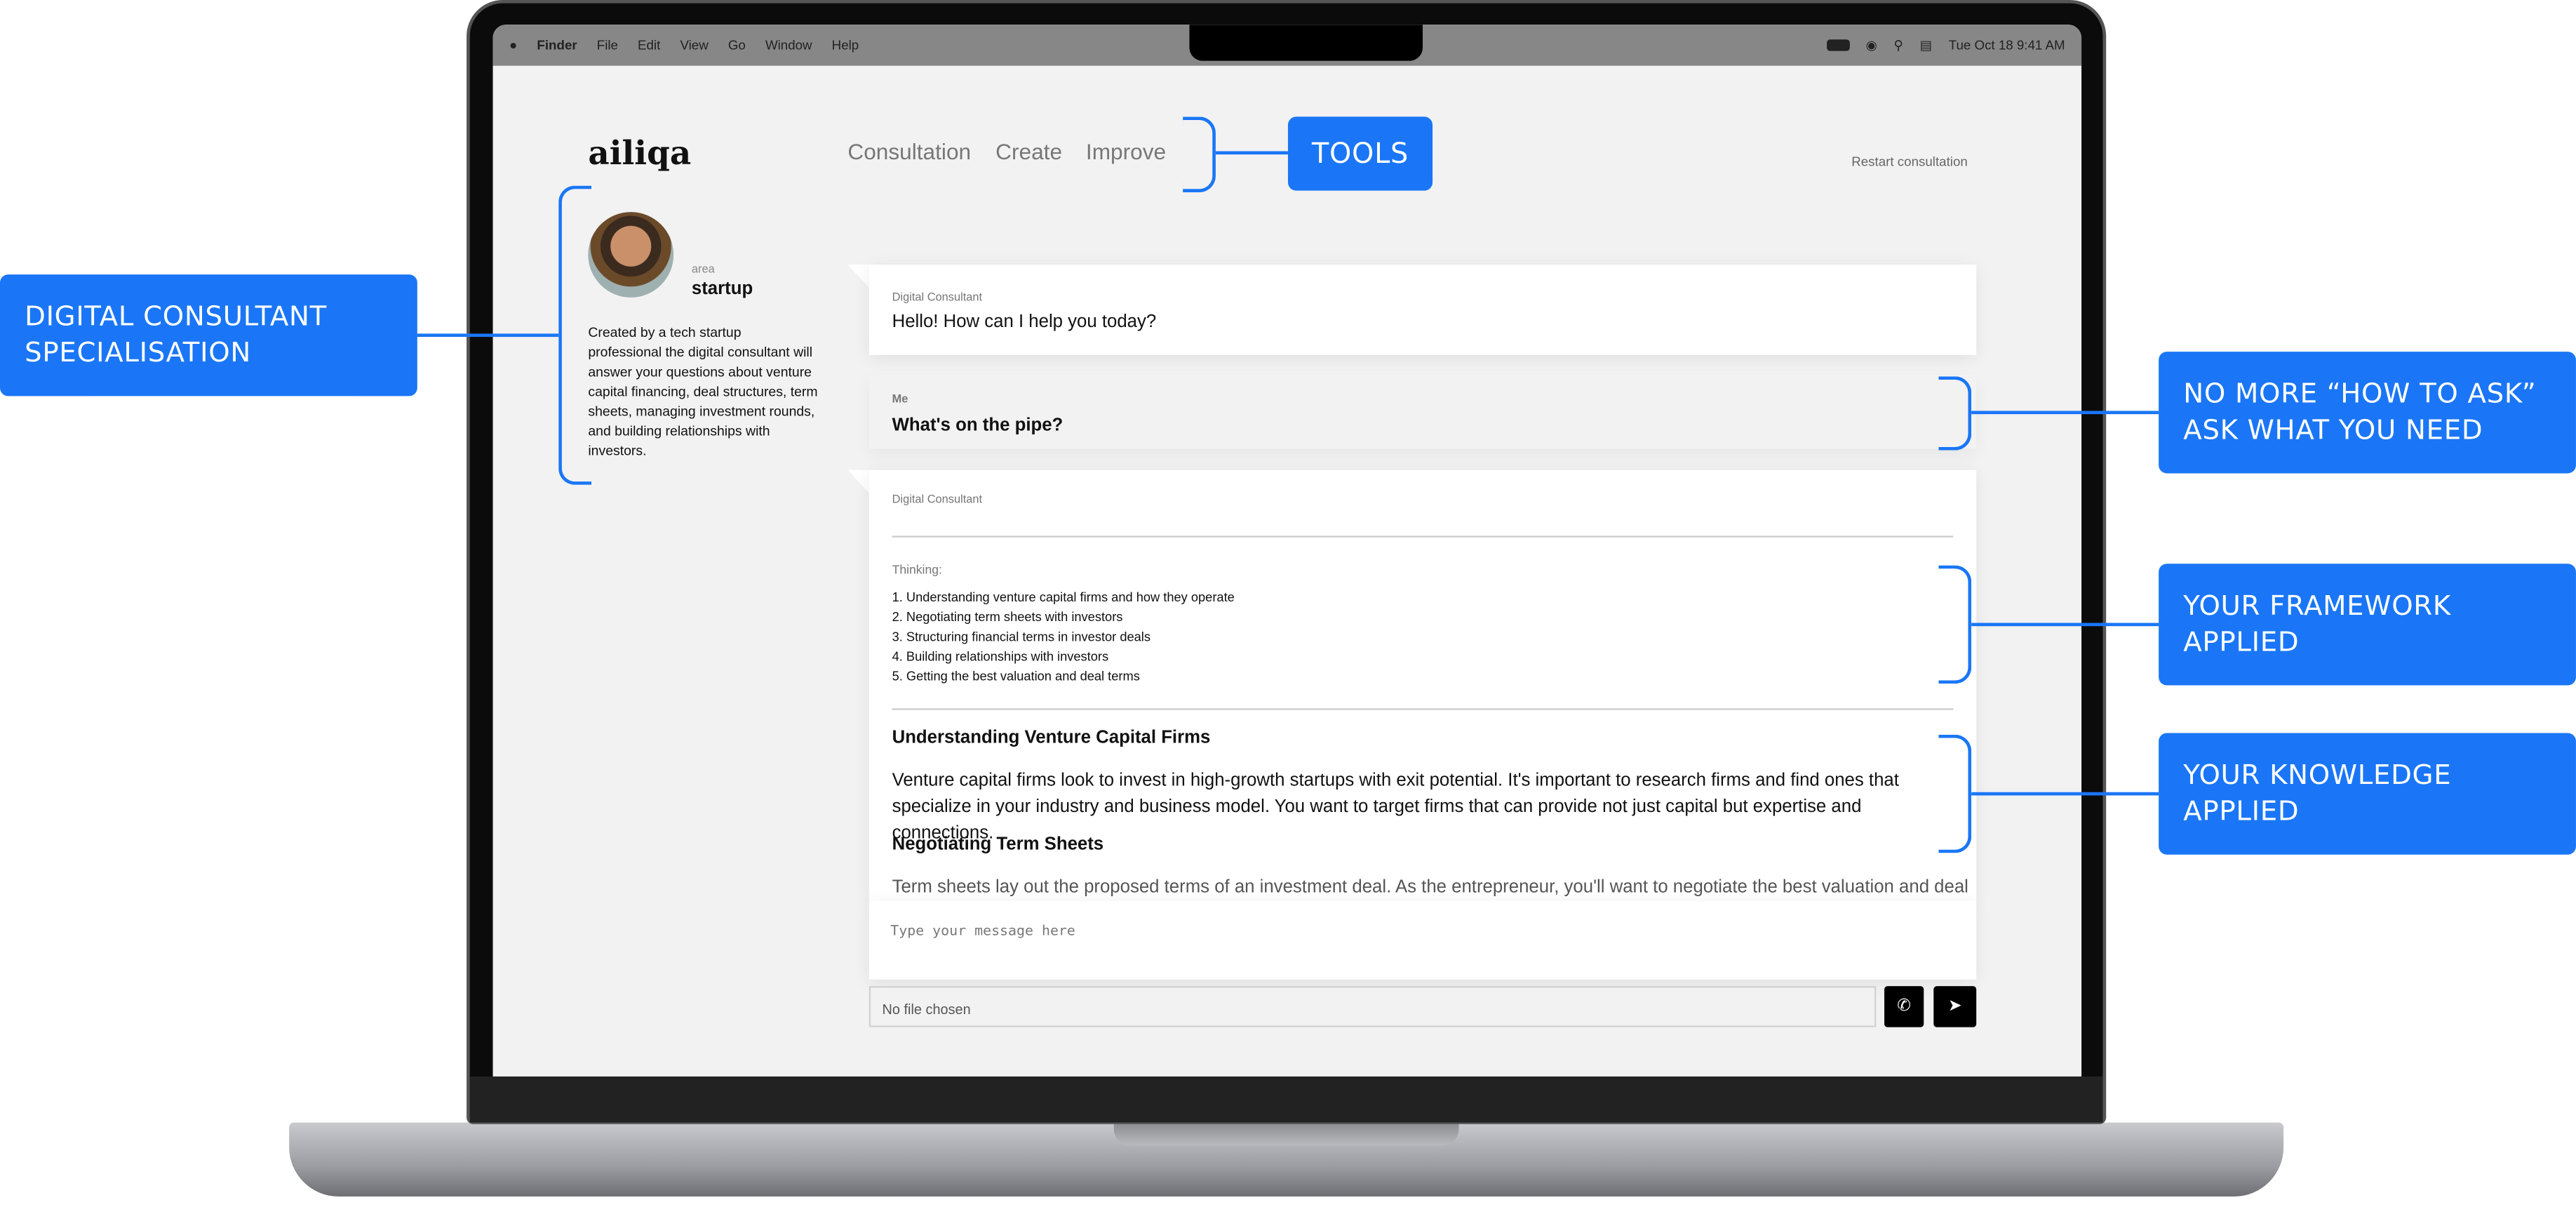 The height and width of the screenshot is (1205, 2576). What do you see at coordinates (631, 255) in the screenshot?
I see `avatar` at bounding box center [631, 255].